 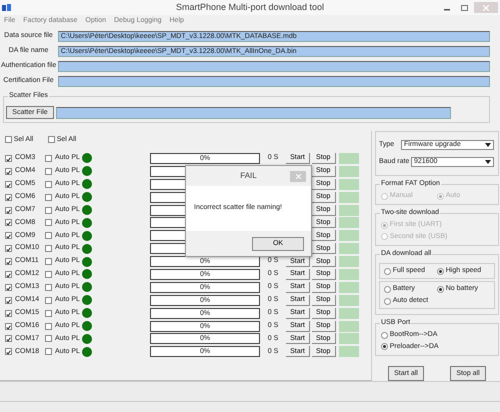 I want to click on dialog-title: FAIL, so click(x=248, y=176).